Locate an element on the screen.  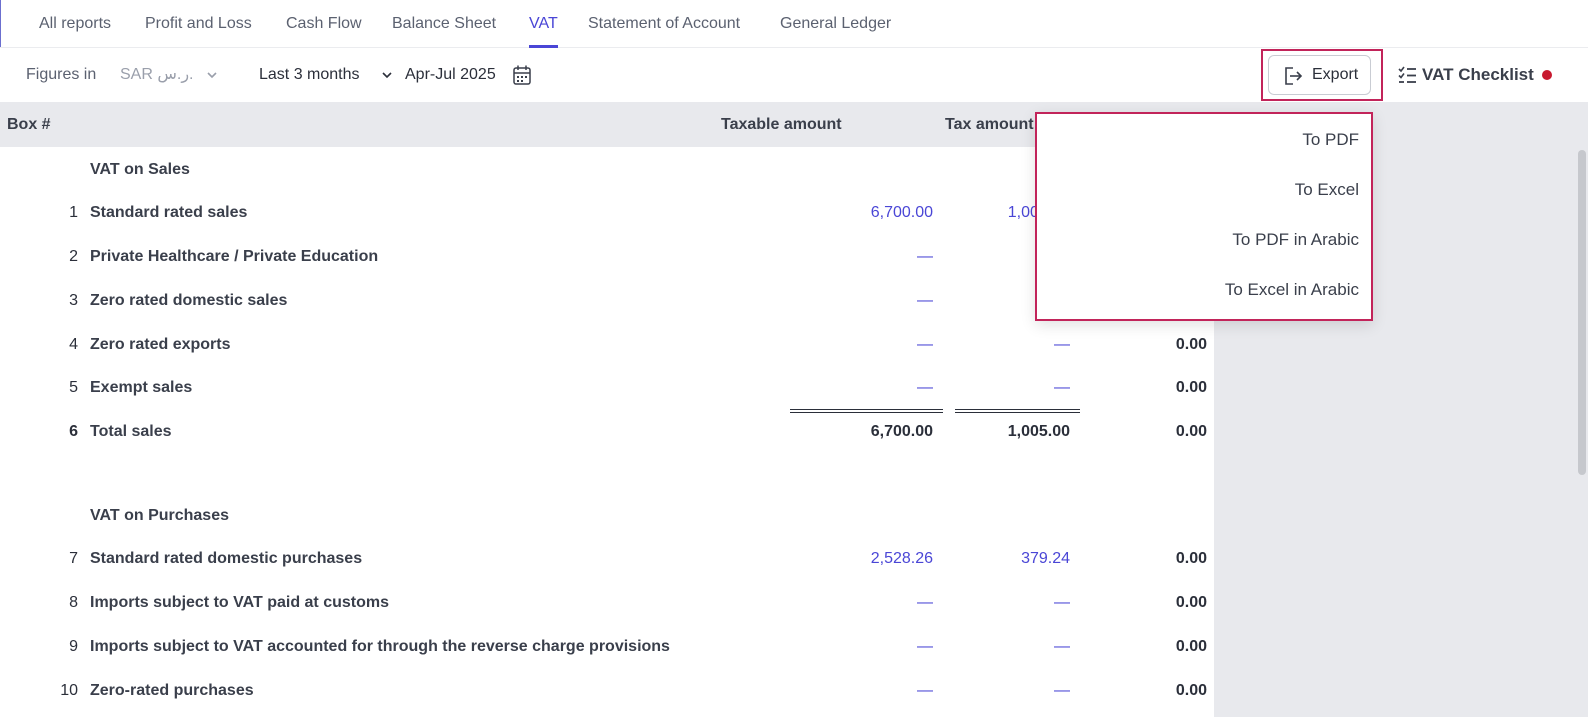
vat-checklist-label: VAT Checklist is located at coordinates (1478, 74).